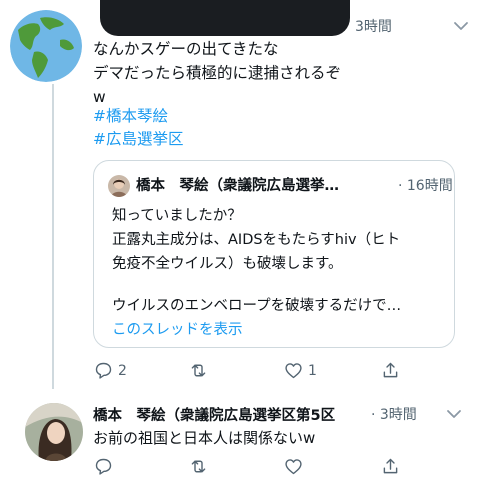 The image size is (480, 485). What do you see at coordinates (373, 26) in the screenshot?
I see `reply-timestamp: 3時間` at bounding box center [373, 26].